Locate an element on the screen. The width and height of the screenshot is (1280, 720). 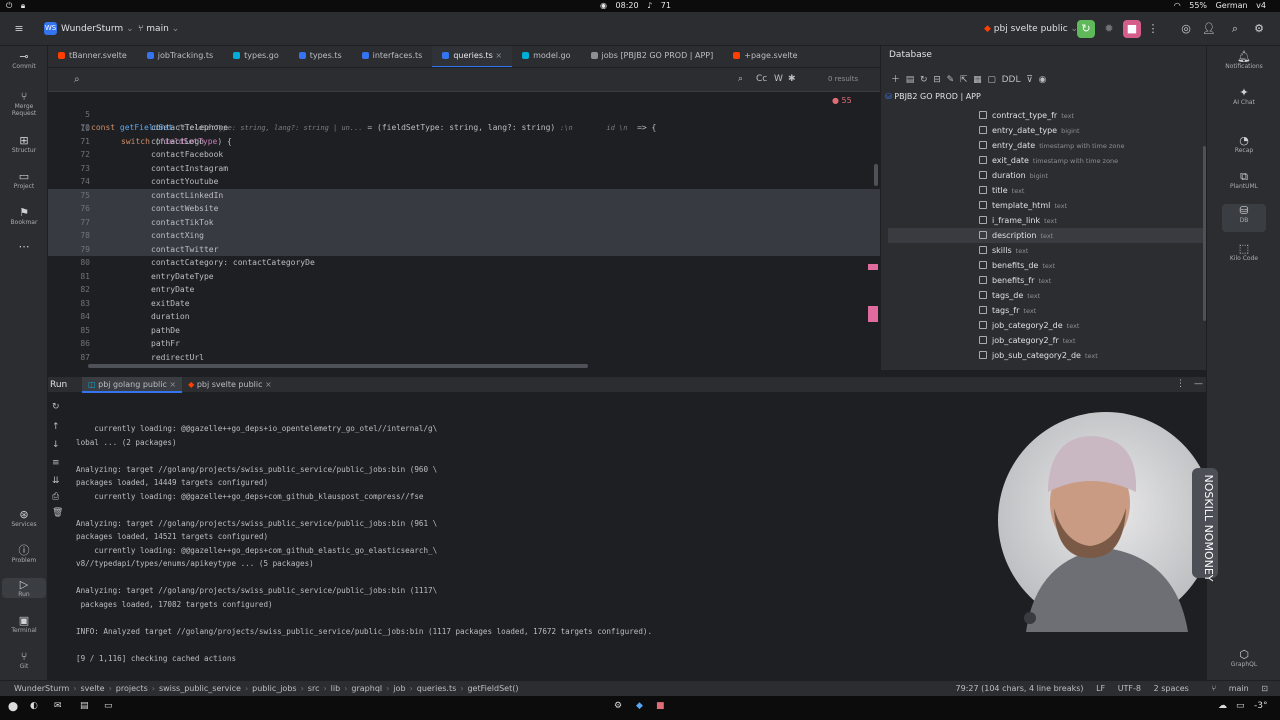
db-tool: ⛁ DB is located at coordinates (1244, 218).